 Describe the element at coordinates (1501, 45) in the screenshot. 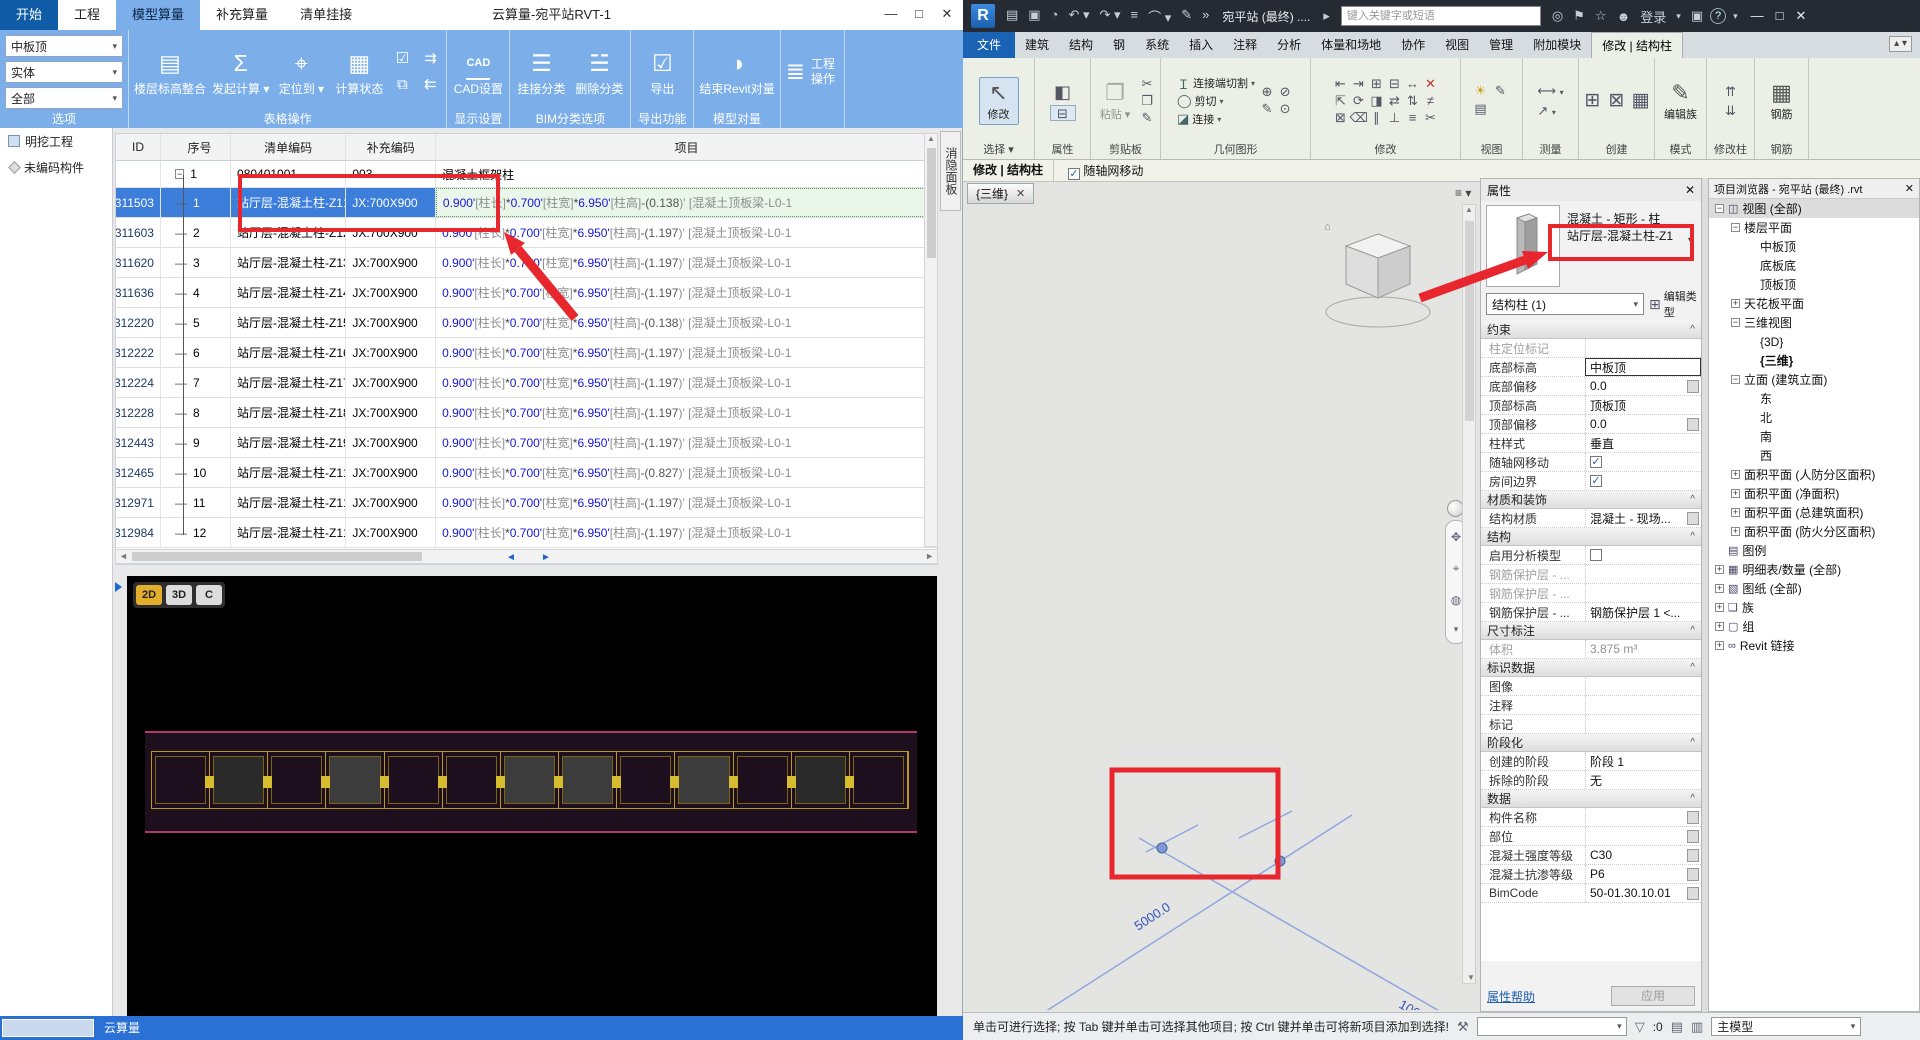

I see `revit-tab-12: 管理` at that location.